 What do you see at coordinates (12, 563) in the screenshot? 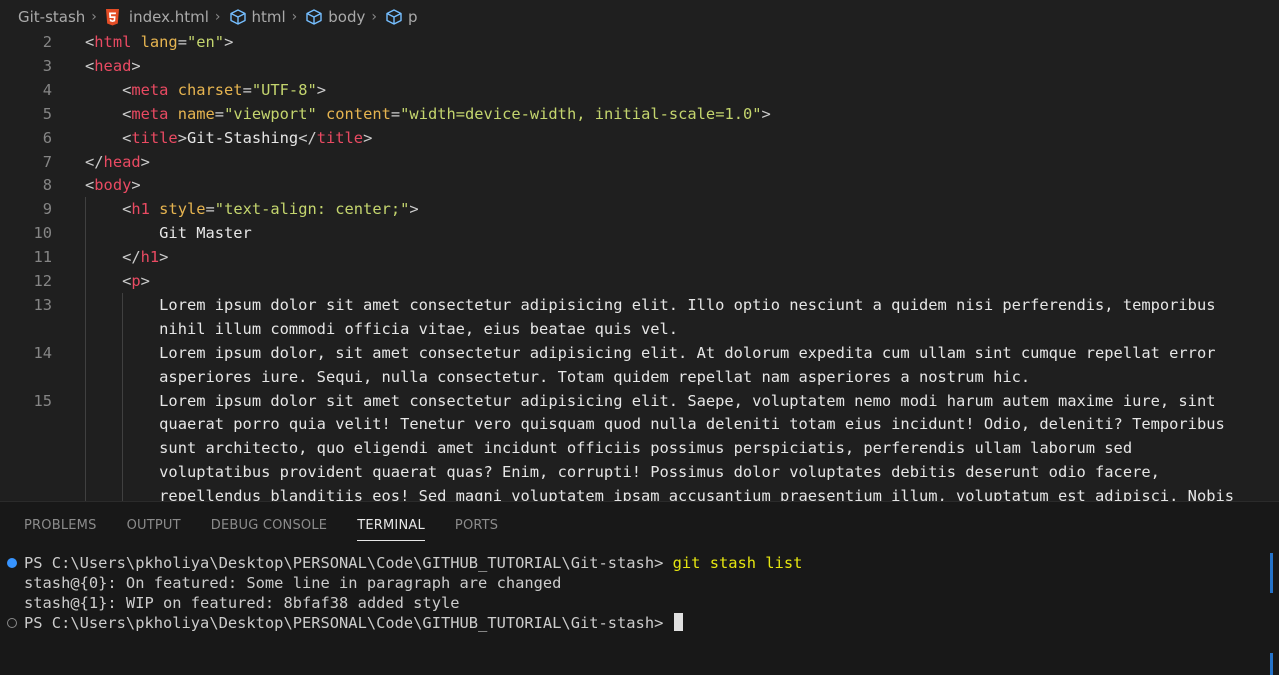
I see `command-success-dot-icon` at bounding box center [12, 563].